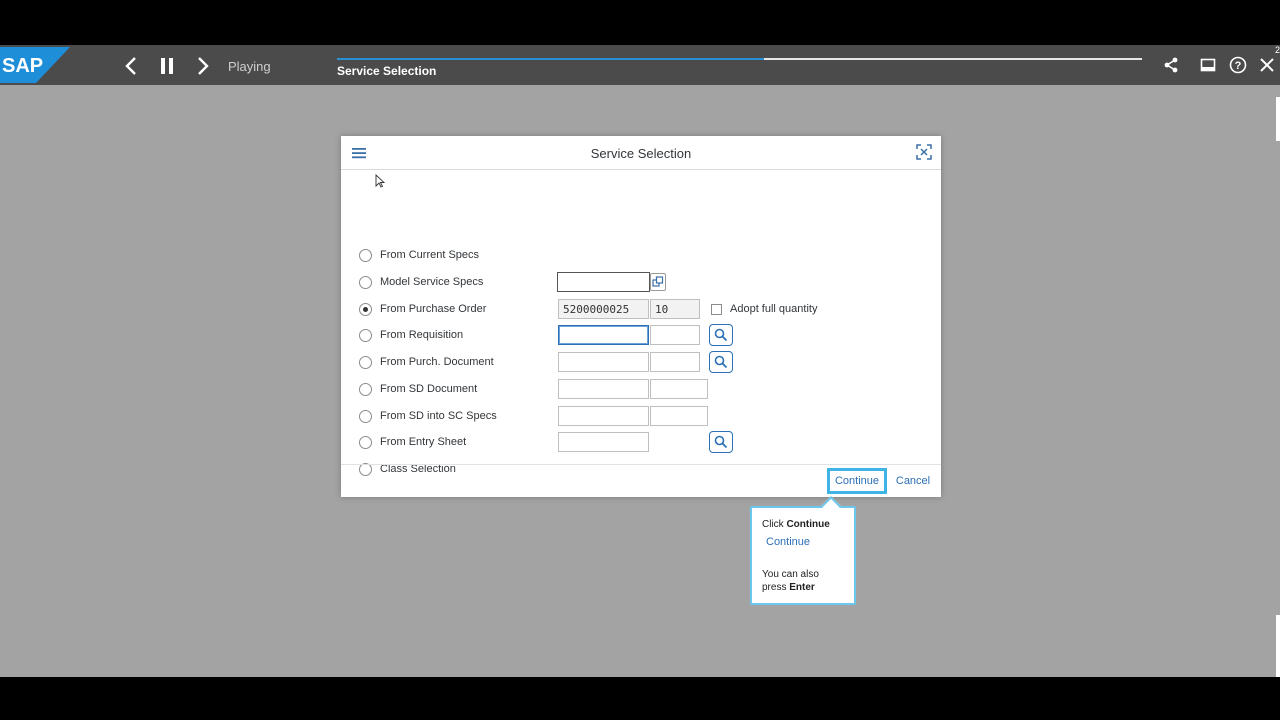 This screenshot has width=1280, height=720. I want to click on dialog-title: Service Selection, so click(641, 153).